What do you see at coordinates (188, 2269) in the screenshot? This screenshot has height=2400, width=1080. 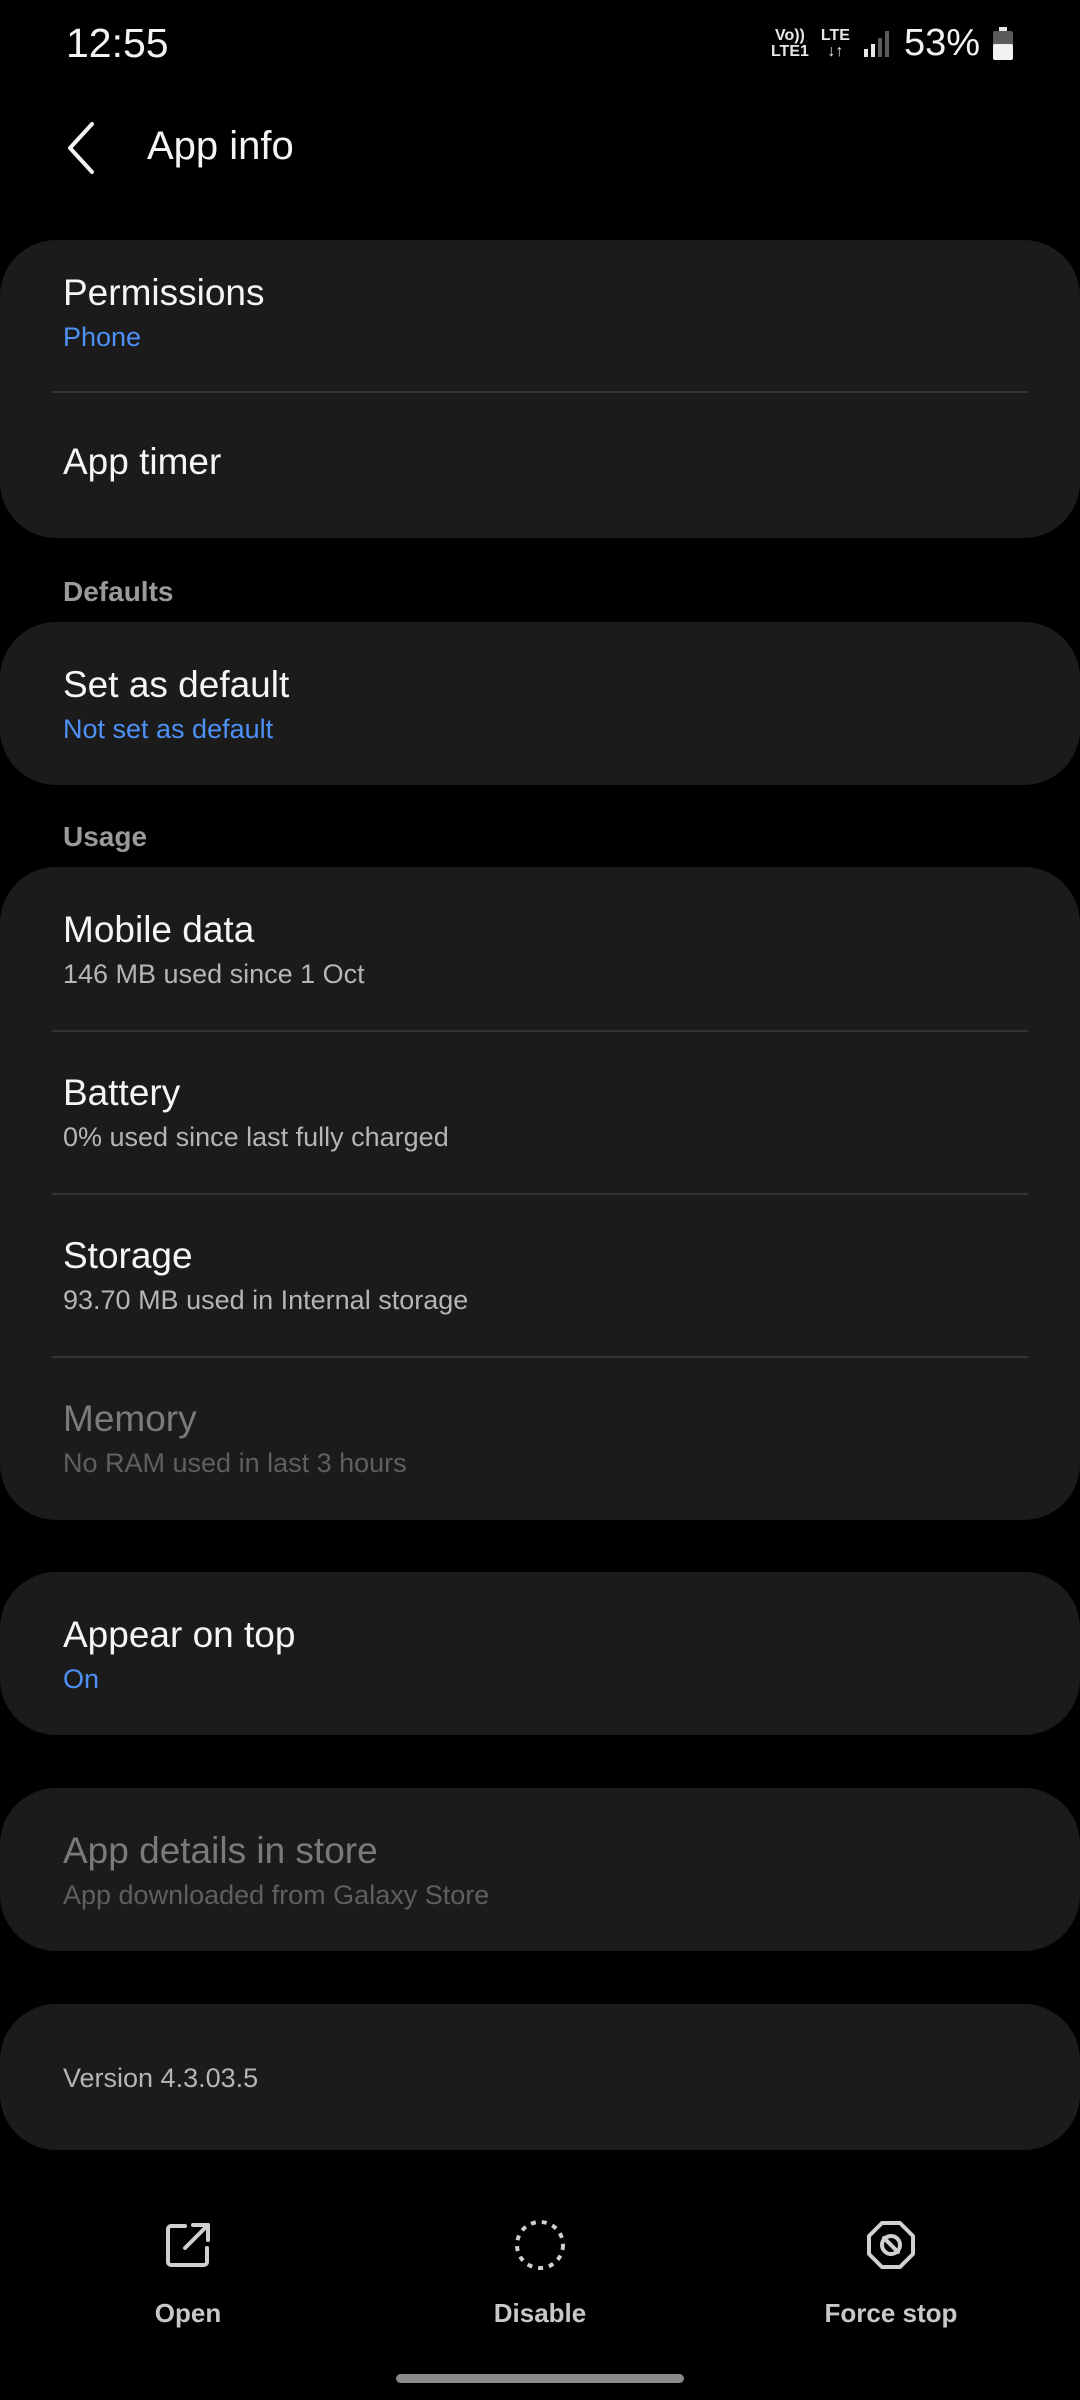 I see `open-button: Open` at bounding box center [188, 2269].